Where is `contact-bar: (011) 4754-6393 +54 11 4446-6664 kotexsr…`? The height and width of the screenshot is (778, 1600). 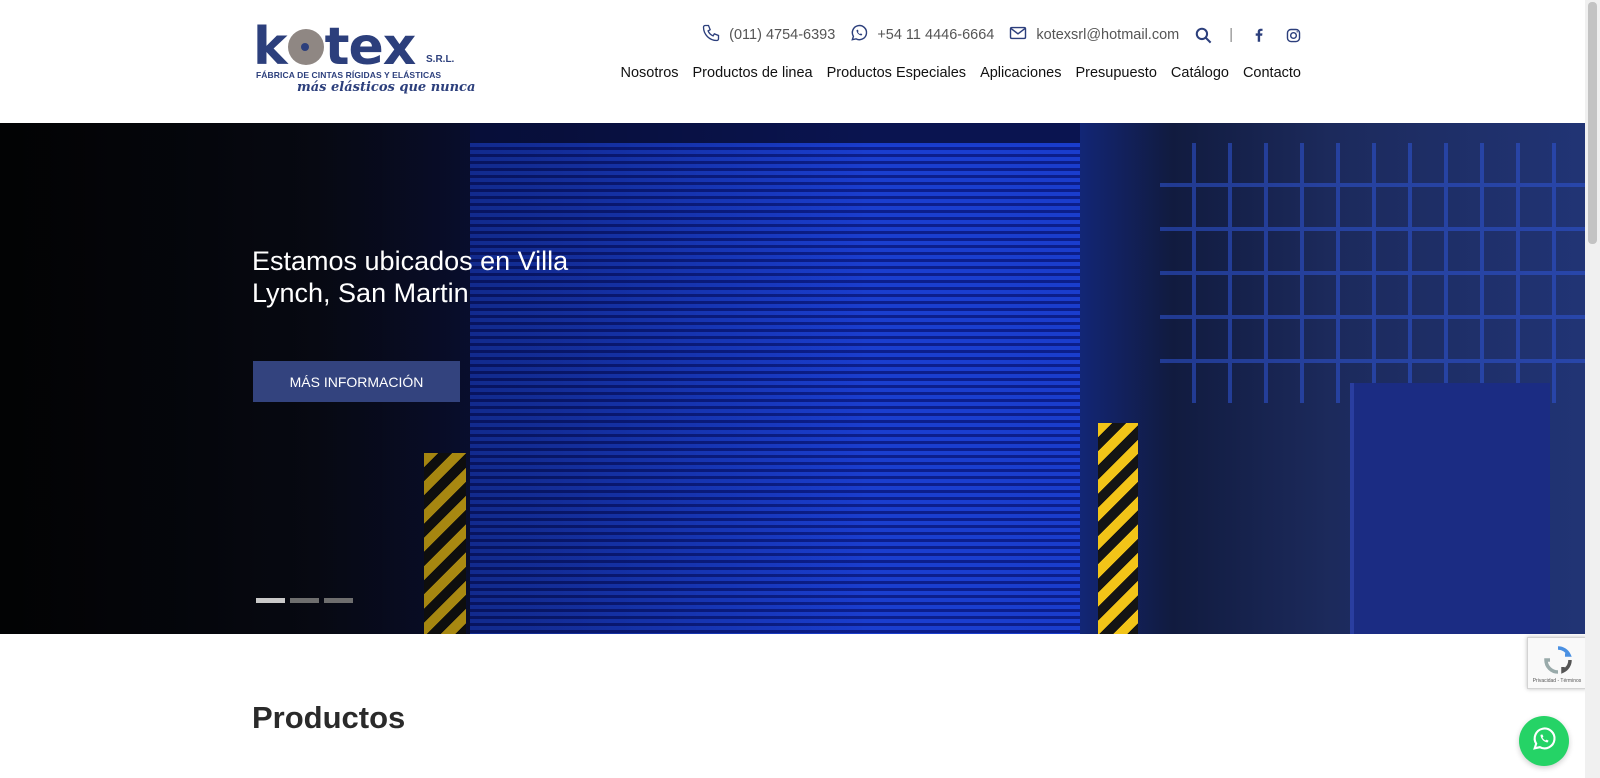 contact-bar: (011) 4754-6393 +54 11 4446-6664 kotexsr… is located at coordinates (1002, 35).